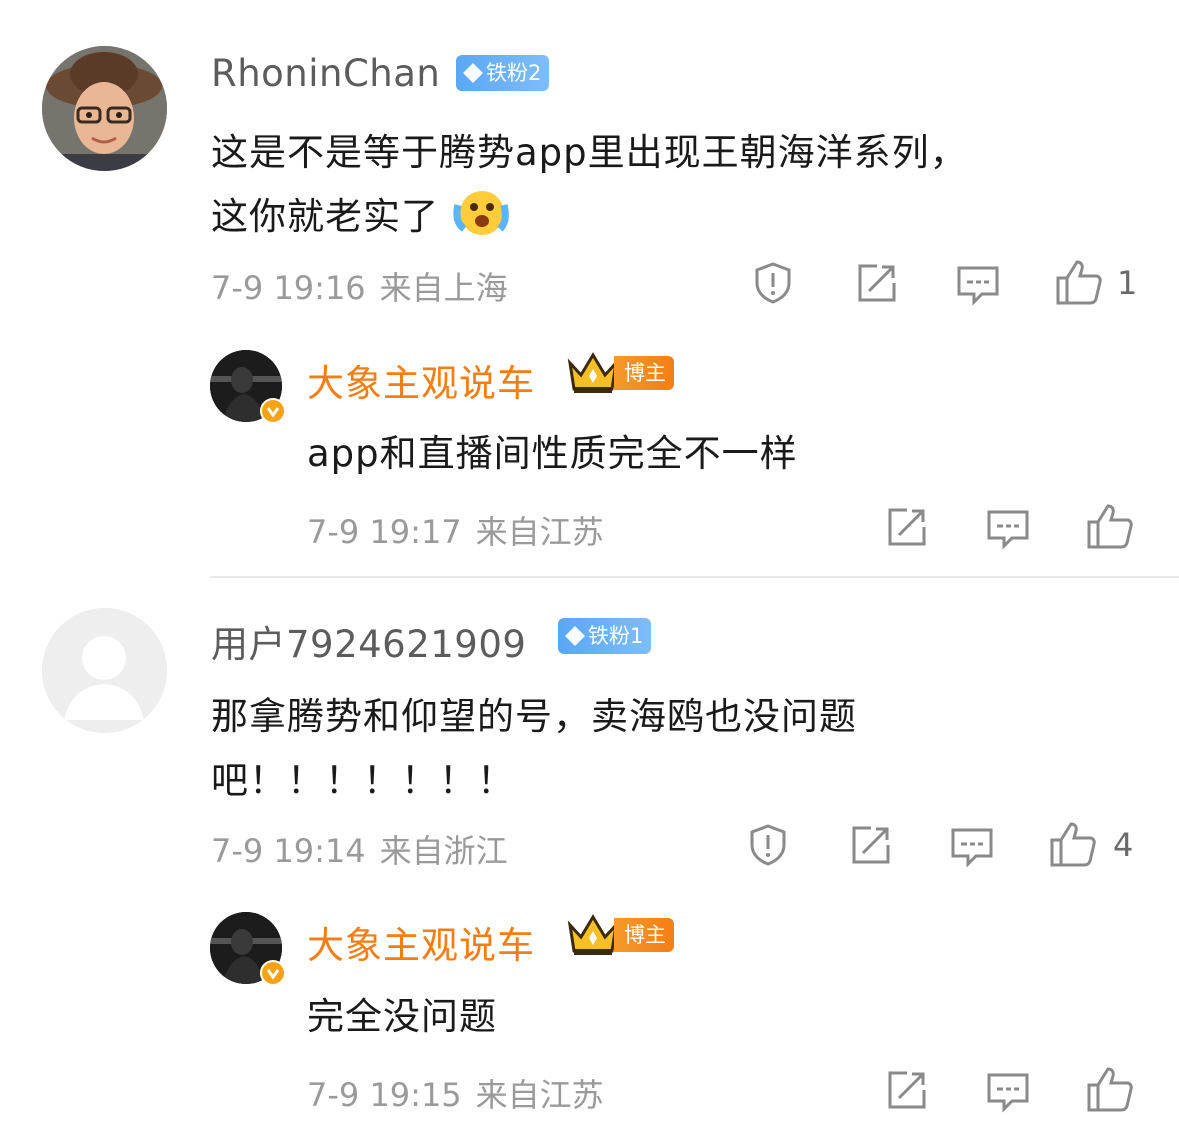 This screenshot has height=1137, width=1179. I want to click on reply-text: app和直播间性质完全不一样, so click(552, 453).